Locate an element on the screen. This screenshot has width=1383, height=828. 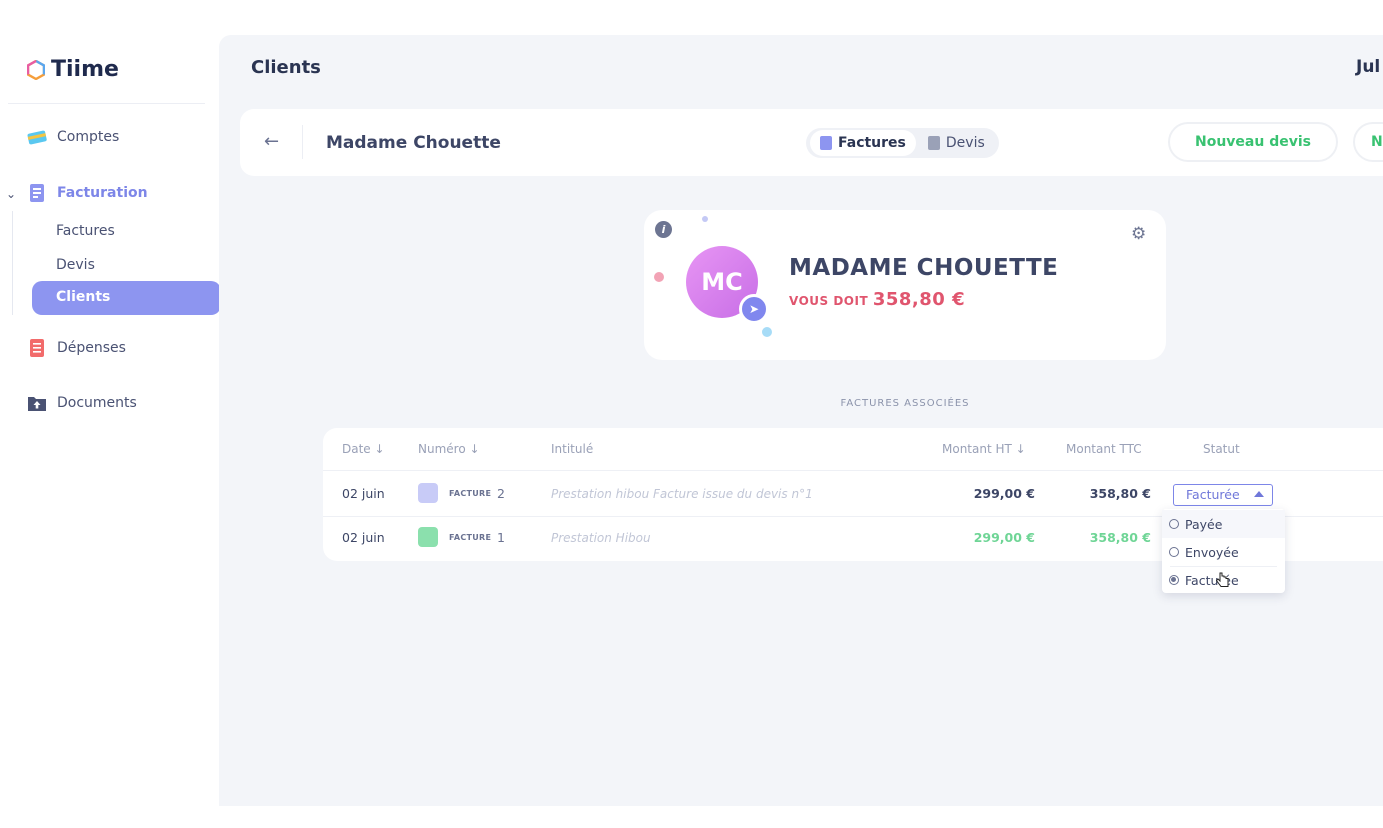
tab-factures: Factures is located at coordinates (863, 143).